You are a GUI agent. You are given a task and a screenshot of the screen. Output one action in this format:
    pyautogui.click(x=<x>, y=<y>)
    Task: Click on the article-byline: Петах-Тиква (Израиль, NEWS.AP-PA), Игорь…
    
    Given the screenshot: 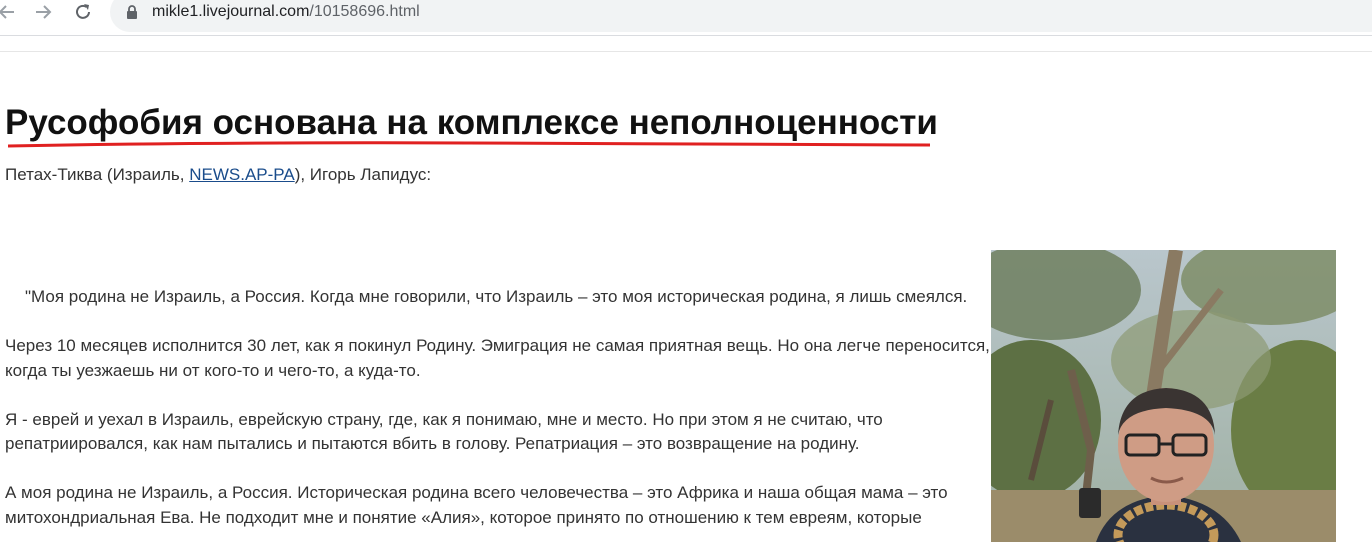 What is the action you would take?
    pyautogui.click(x=218, y=175)
    